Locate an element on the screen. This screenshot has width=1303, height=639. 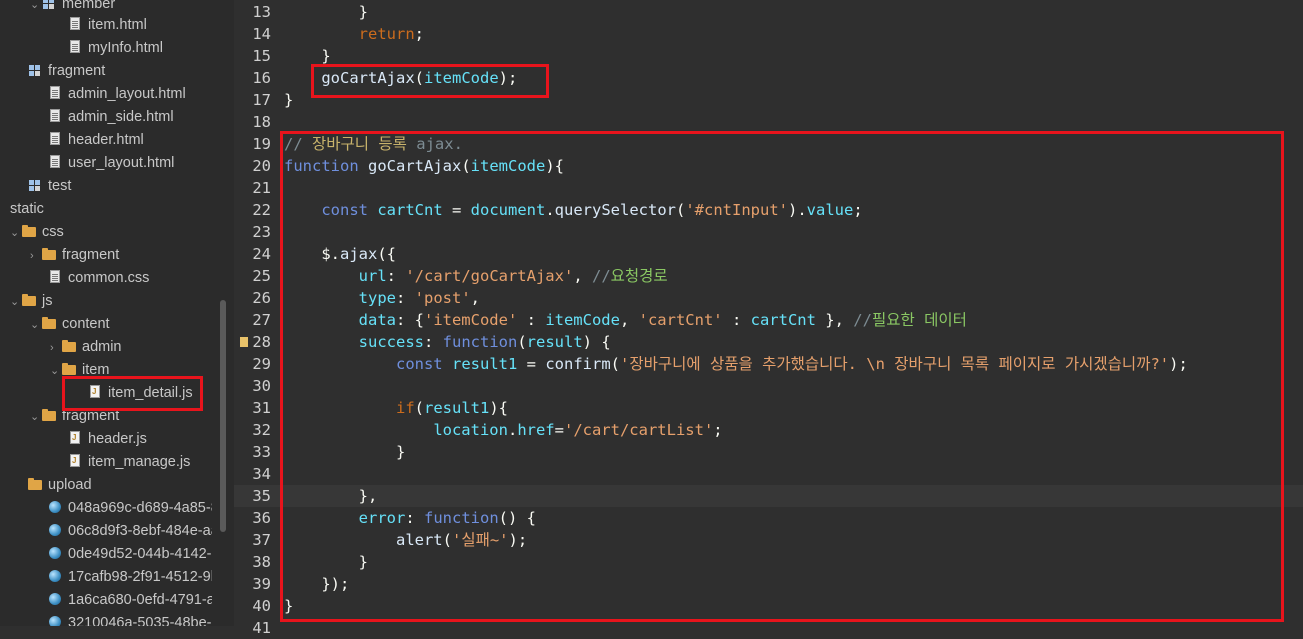
tree-item-common-css: common.css is located at coordinates (98, 278).